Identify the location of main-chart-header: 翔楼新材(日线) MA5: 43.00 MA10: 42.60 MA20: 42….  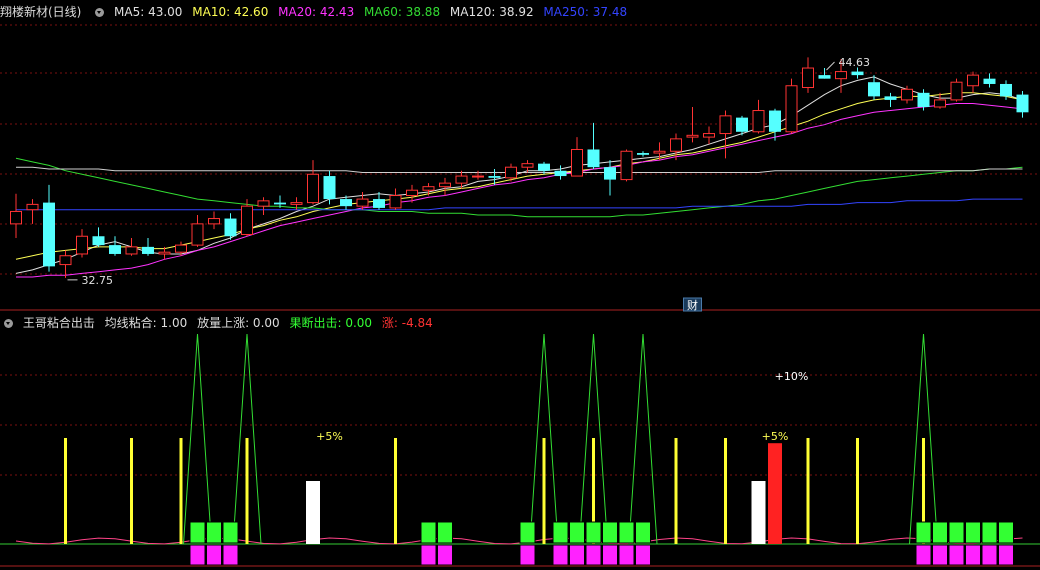
(316, 12).